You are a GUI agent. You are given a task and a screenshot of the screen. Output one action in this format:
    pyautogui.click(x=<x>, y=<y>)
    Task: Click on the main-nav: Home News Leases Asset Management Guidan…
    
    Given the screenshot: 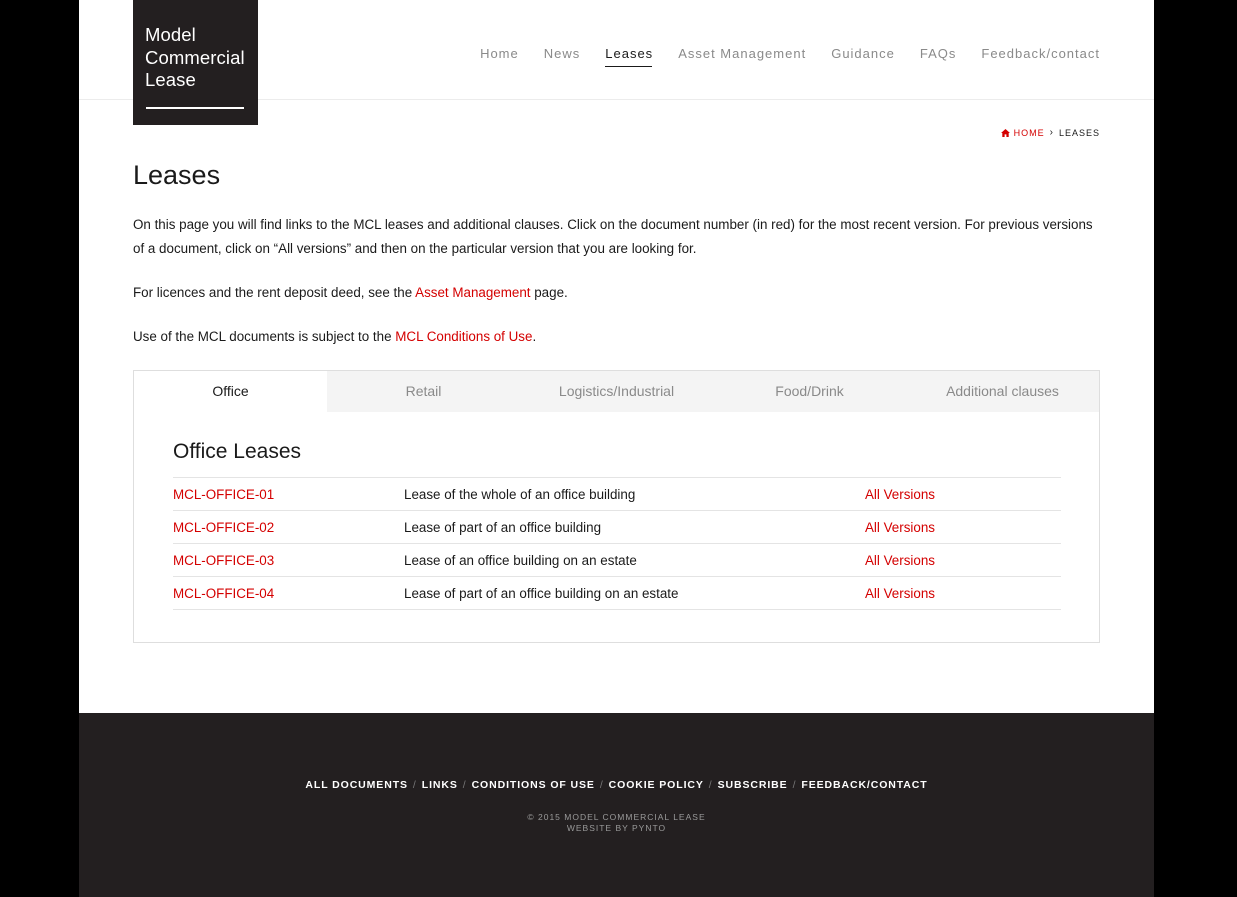 What is the action you would take?
    pyautogui.click(x=777, y=56)
    